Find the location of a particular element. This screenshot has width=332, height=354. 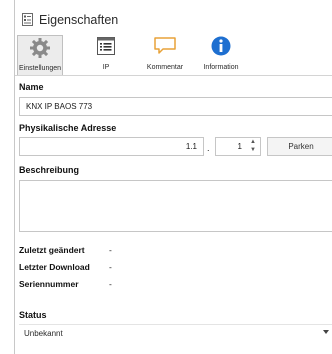

status-dropdown: Unbekannt is located at coordinates (175, 333).